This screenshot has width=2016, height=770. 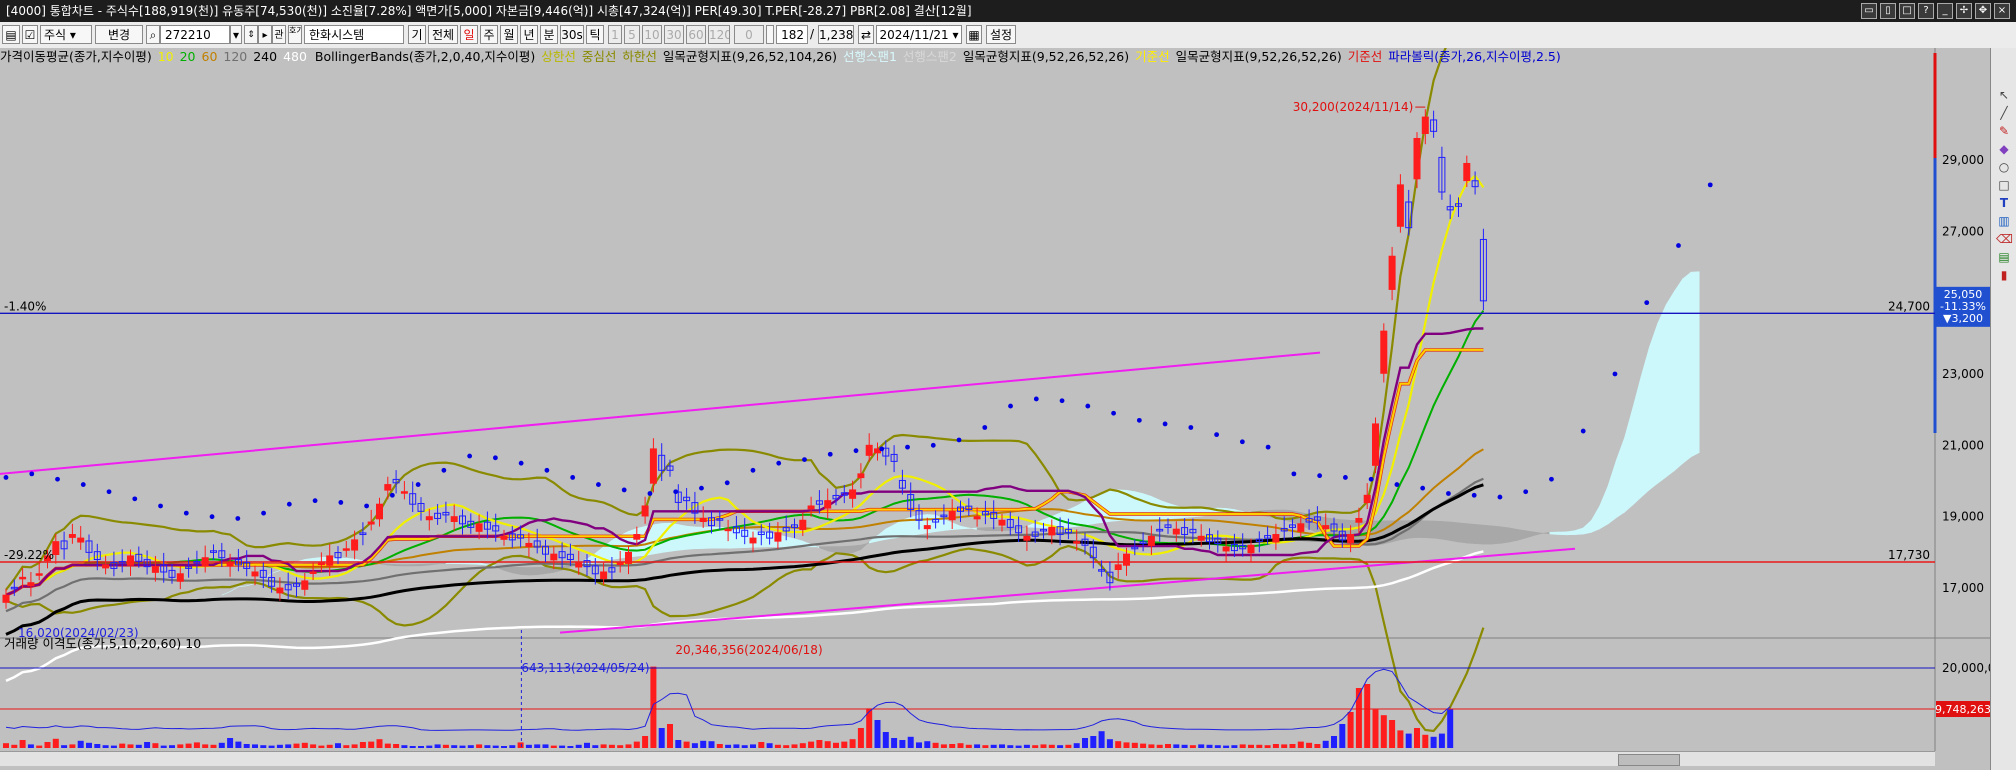 What do you see at coordinates (1259, 56) in the screenshot?
I see `ichimoku3-legend-title: 일목균형지표(9,52,26,52,26)` at bounding box center [1259, 56].